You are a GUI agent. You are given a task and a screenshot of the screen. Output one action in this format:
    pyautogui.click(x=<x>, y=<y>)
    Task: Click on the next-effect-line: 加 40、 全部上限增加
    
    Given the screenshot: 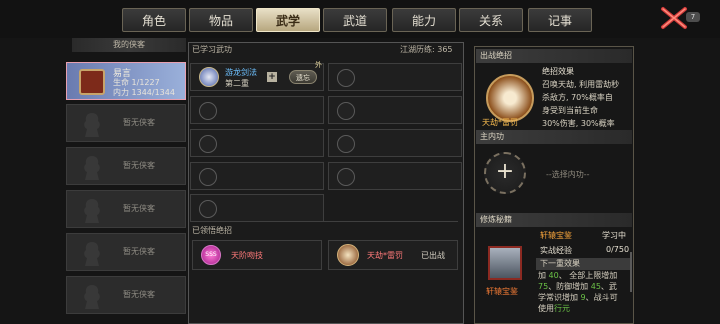 What is the action you would take?
    pyautogui.click(x=578, y=275)
    